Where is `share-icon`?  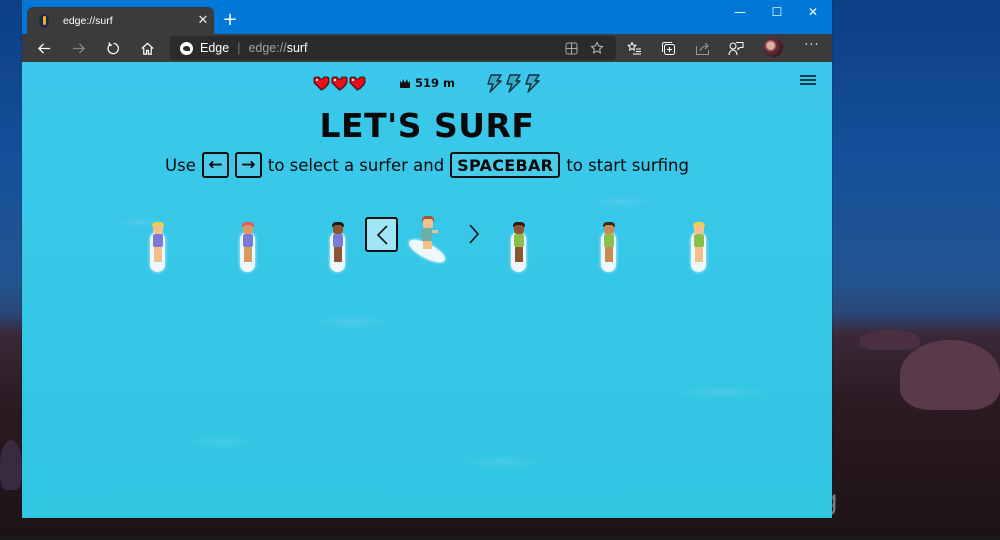 share-icon is located at coordinates (702, 48).